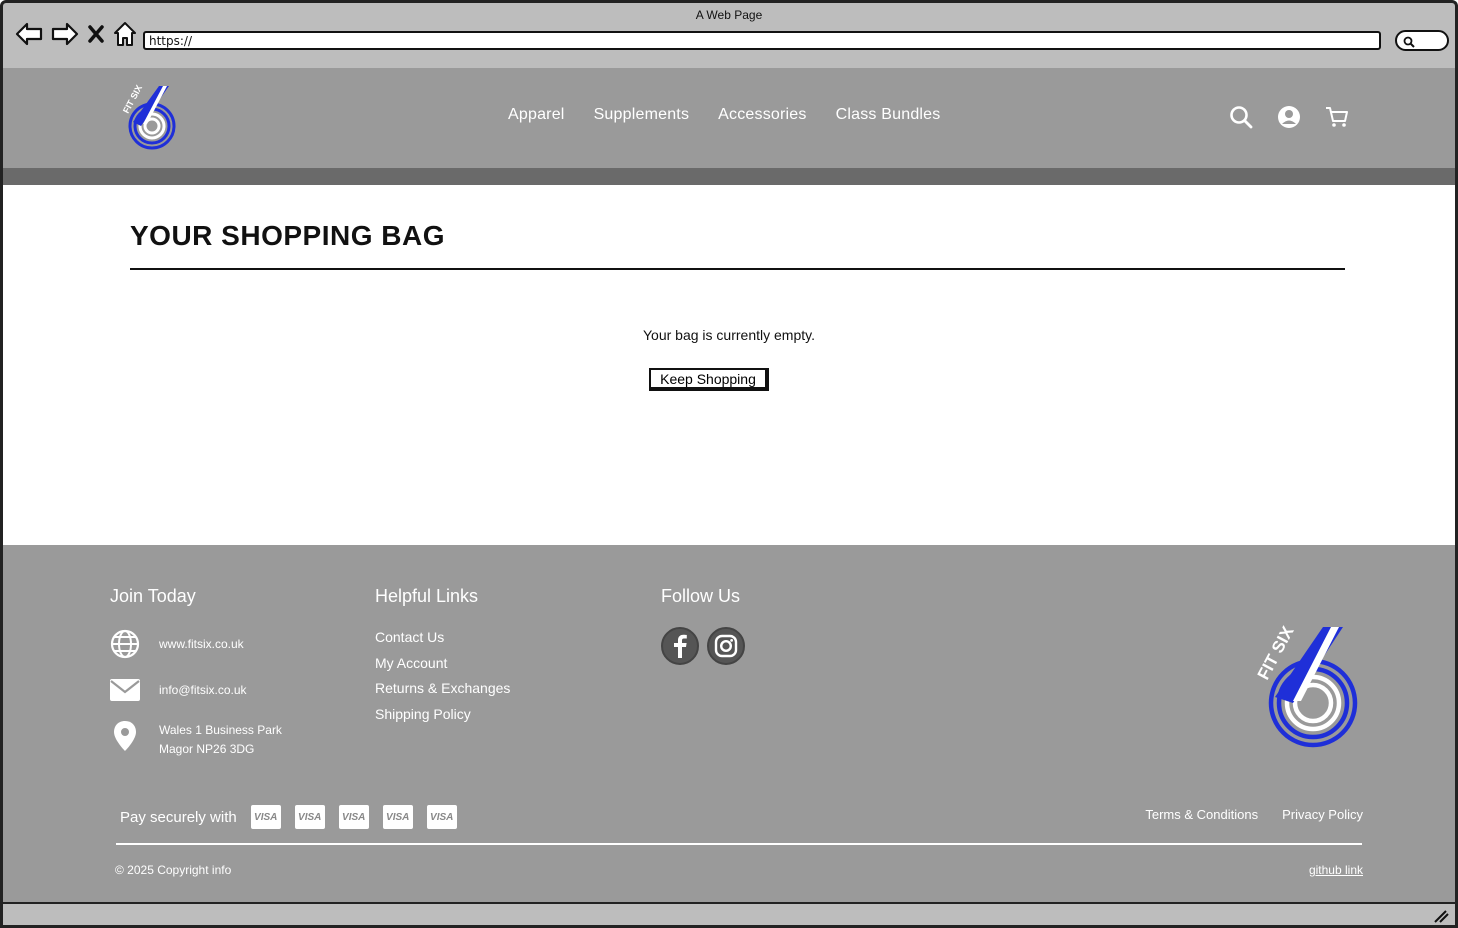  What do you see at coordinates (1306, 685) in the screenshot?
I see `fit-six-footer-logo: FIT SIX` at bounding box center [1306, 685].